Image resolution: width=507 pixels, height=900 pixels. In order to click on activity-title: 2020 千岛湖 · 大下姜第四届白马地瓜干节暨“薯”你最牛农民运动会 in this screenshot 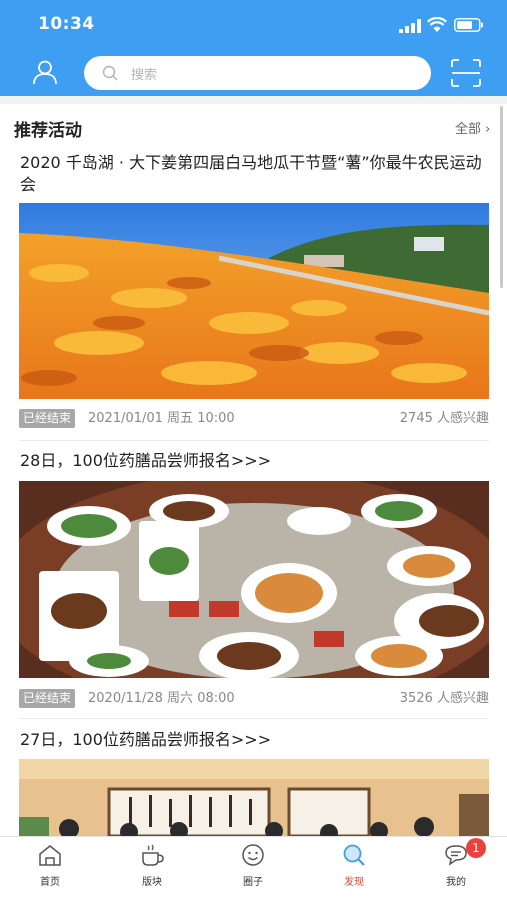, I will do `click(255, 174)`.